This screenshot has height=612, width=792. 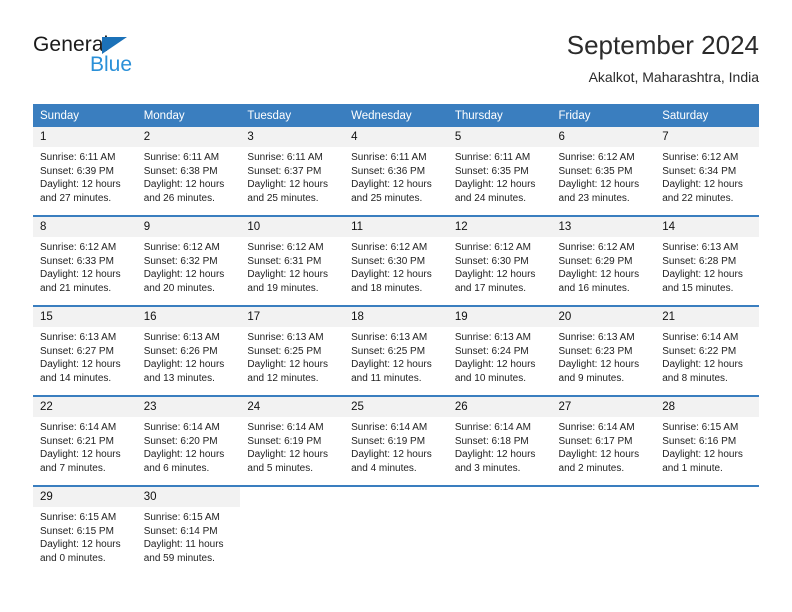 I want to click on daylight-text: Daylight: 12 hours and 11 minutes., so click(x=391, y=371).